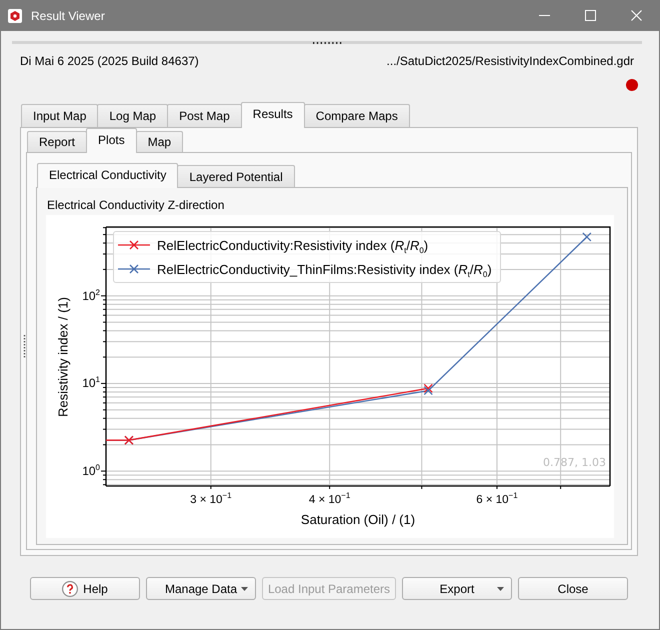 The width and height of the screenshot is (660, 630). What do you see at coordinates (636, 15) in the screenshot?
I see `close-icon` at bounding box center [636, 15].